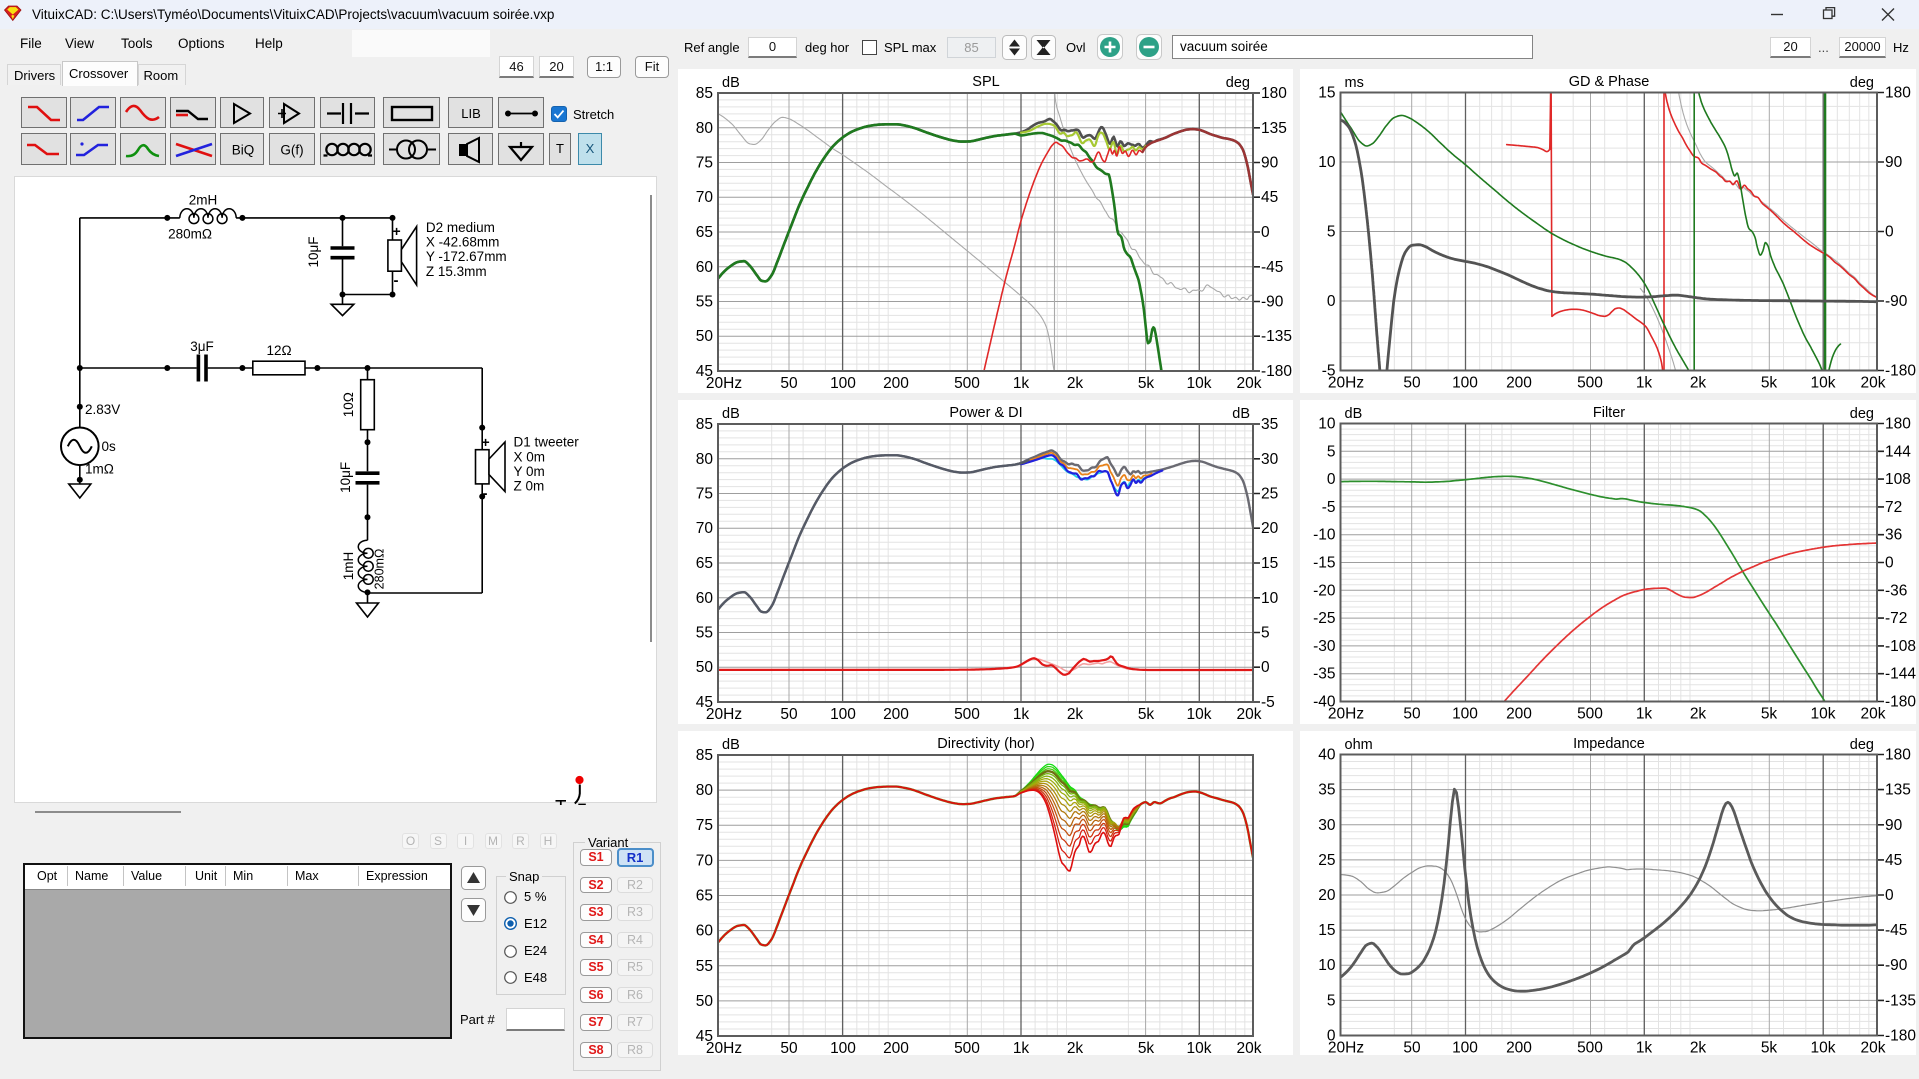  Describe the element at coordinates (203, 199) in the screenshot. I see `svg-text: 2mH` at that location.